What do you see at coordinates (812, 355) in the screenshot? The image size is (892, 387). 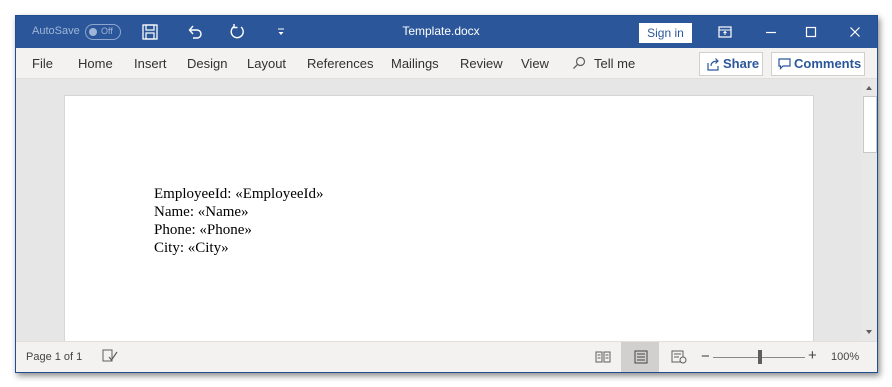 I see `zoom-in-button: +` at bounding box center [812, 355].